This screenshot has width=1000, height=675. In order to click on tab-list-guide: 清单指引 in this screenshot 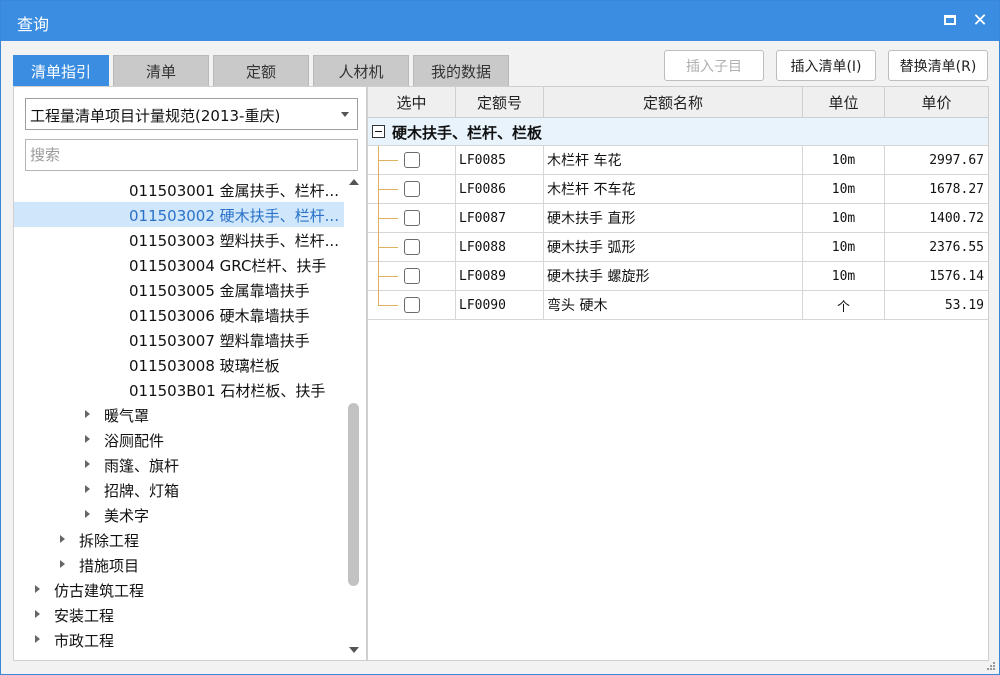, I will do `click(61, 70)`.